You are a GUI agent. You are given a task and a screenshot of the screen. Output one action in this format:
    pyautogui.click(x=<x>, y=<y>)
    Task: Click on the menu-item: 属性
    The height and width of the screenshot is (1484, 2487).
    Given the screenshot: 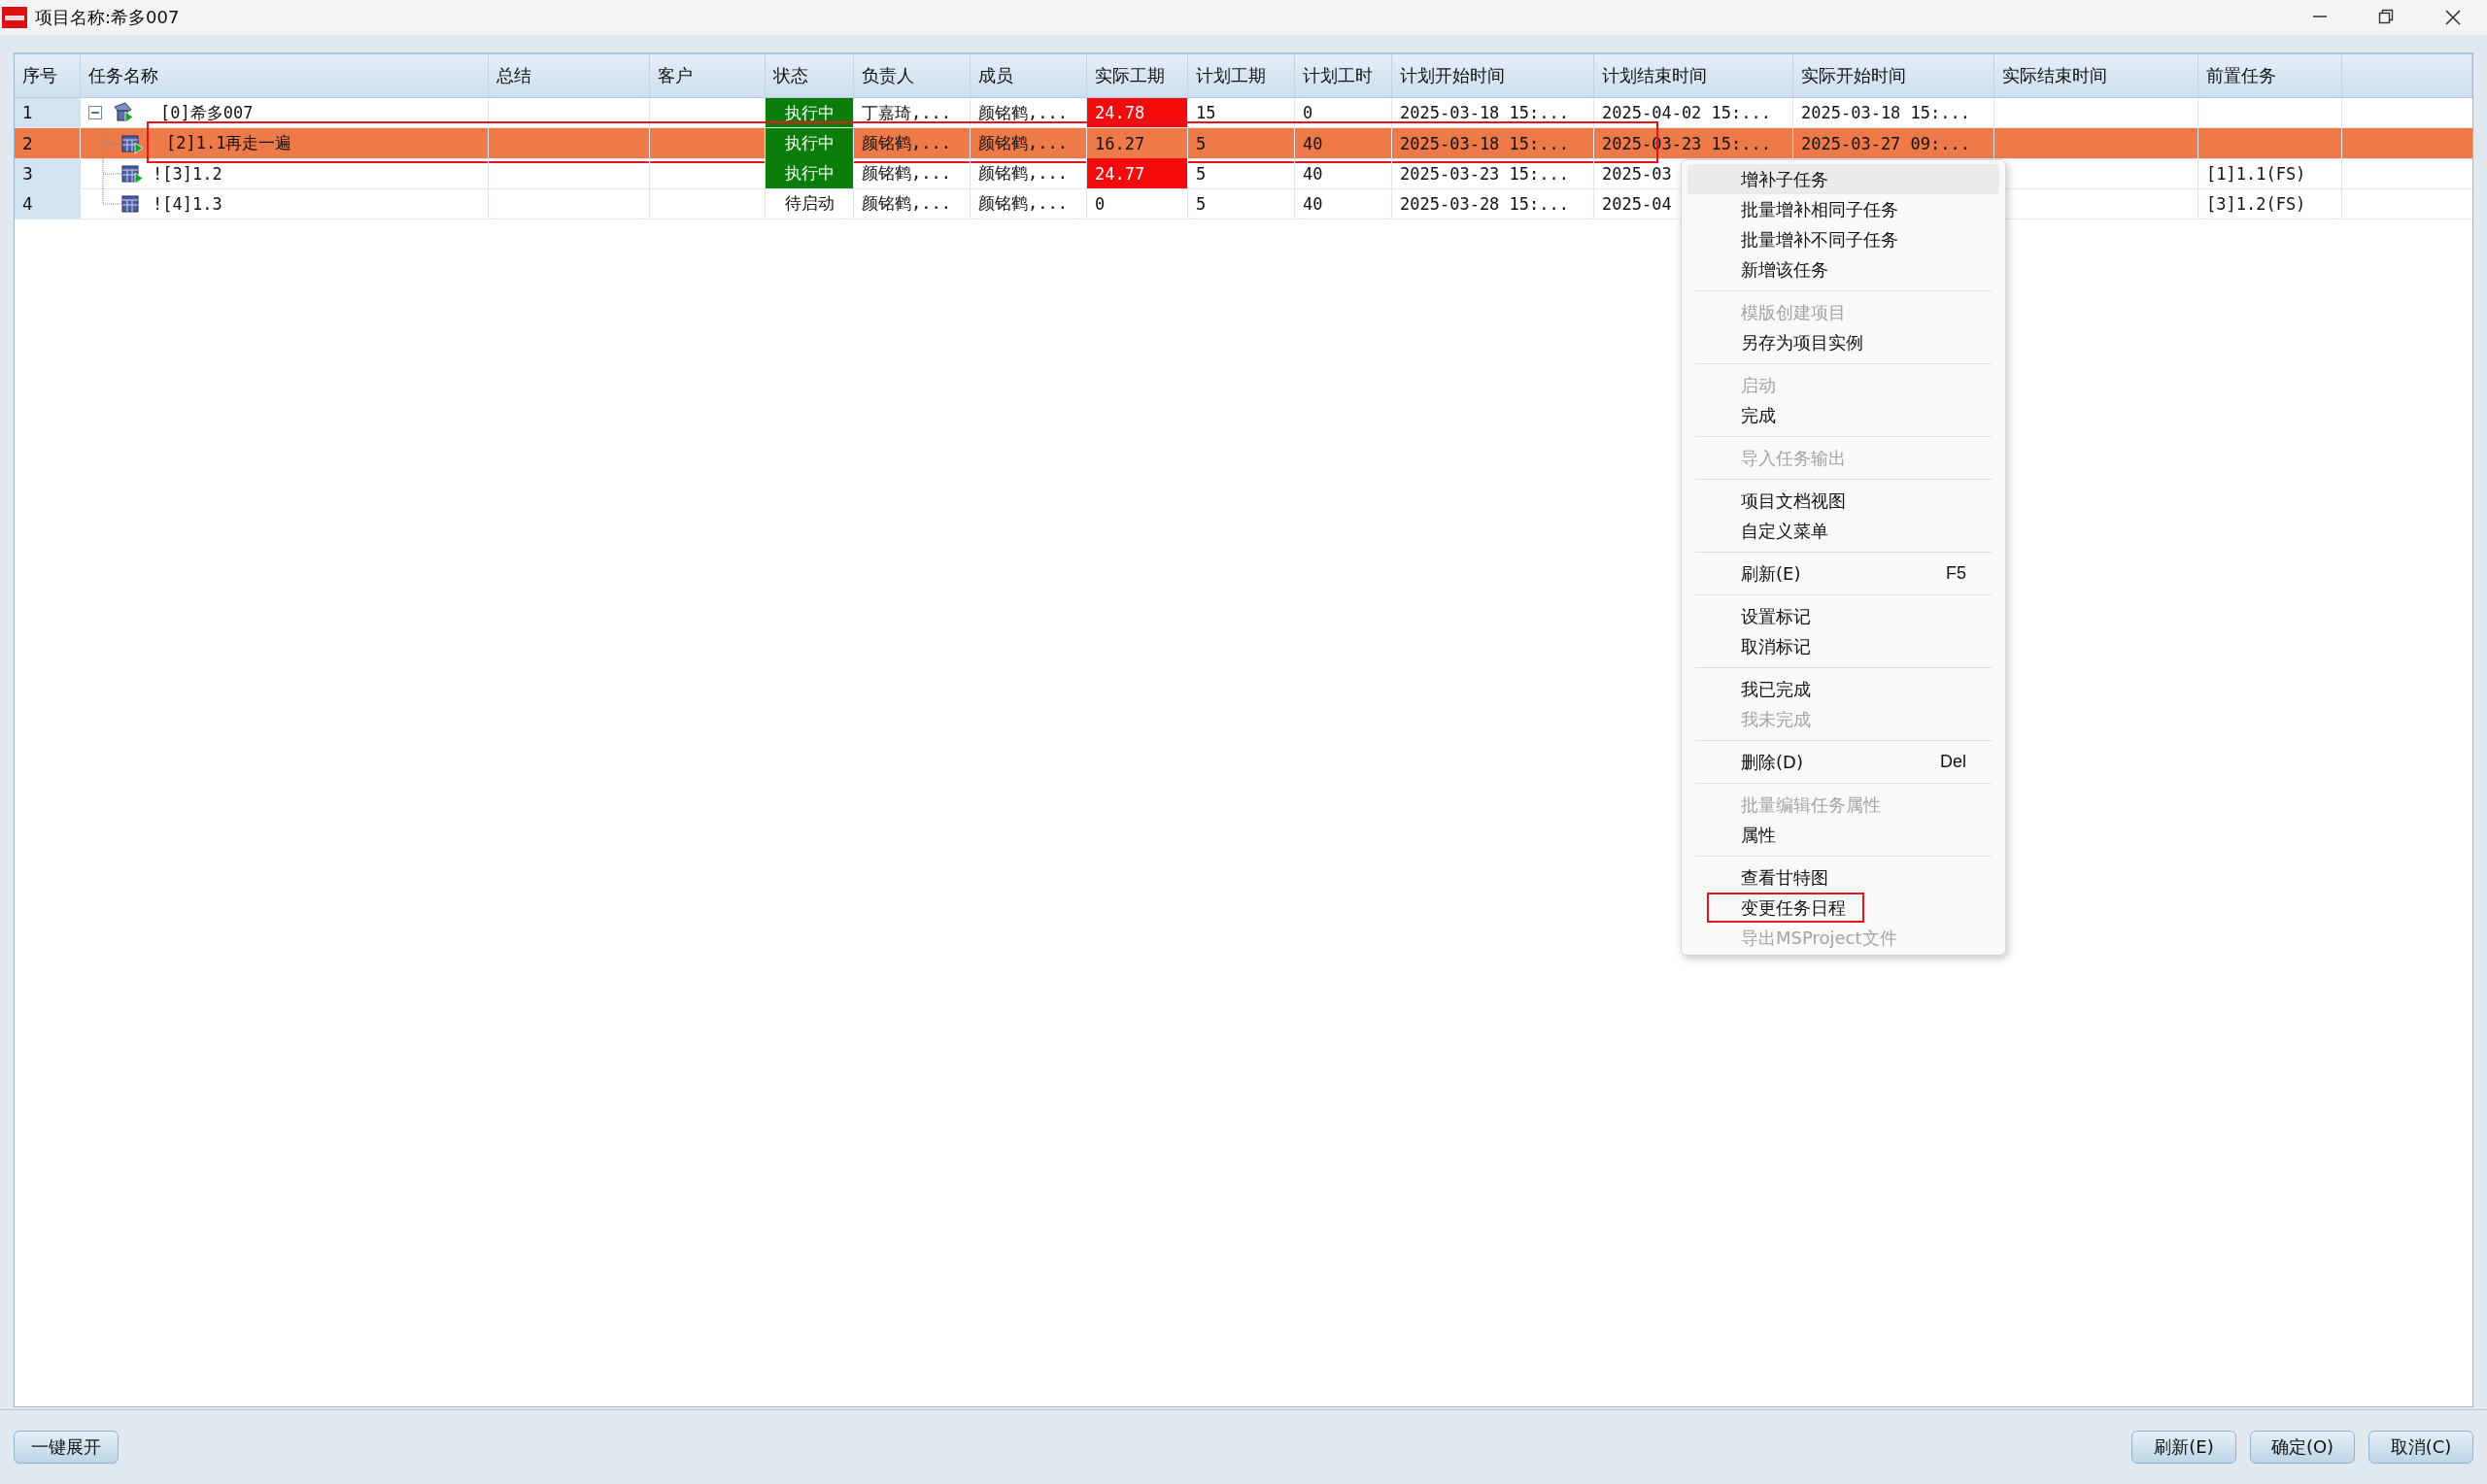 What is the action you would take?
    pyautogui.click(x=1843, y=835)
    